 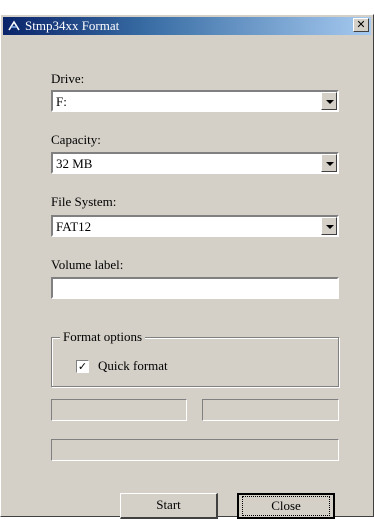 What do you see at coordinates (61, 101) in the screenshot?
I see `drive-value: F:` at bounding box center [61, 101].